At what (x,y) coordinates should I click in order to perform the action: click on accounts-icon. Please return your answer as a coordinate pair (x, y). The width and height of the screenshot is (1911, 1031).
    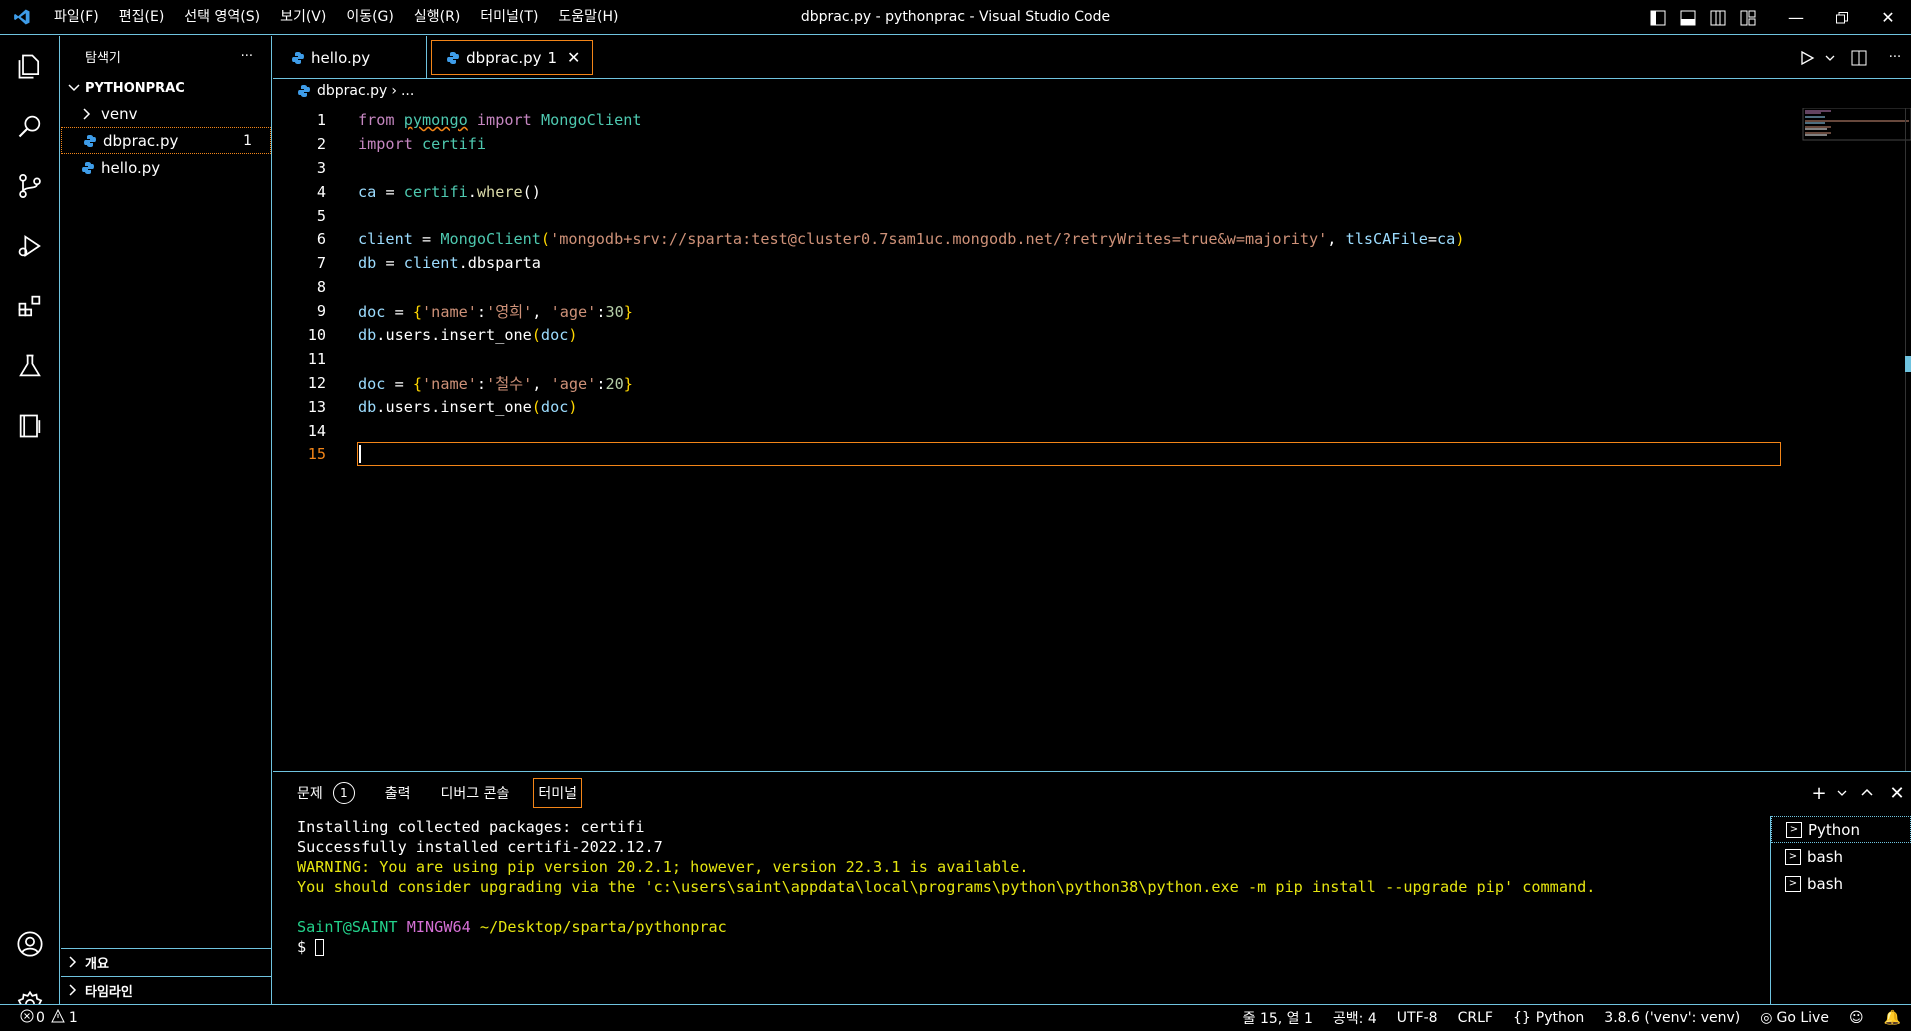
    Looking at the image, I should click on (30, 944).